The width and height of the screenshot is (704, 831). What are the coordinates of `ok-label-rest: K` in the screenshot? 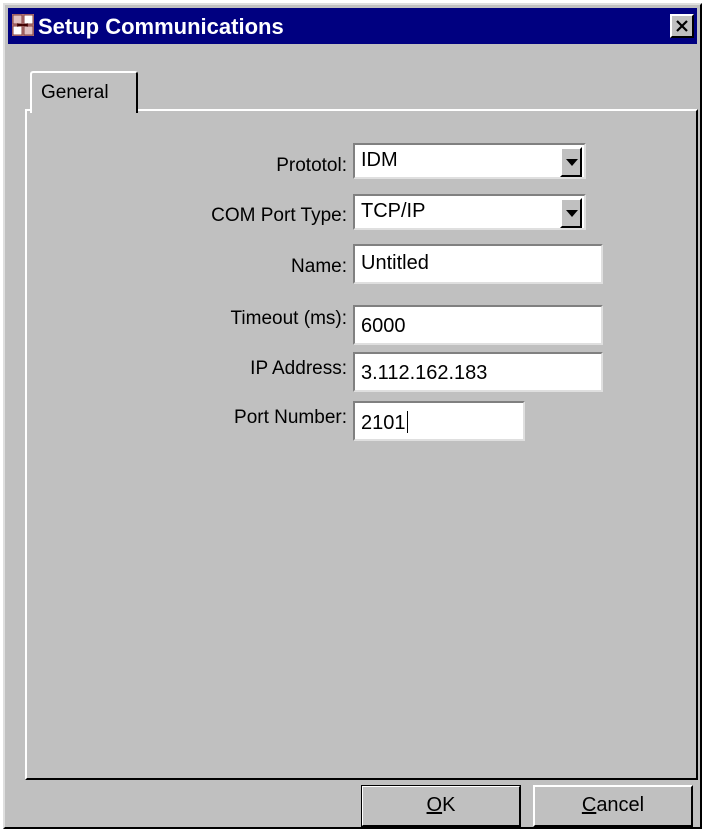 It's located at (449, 805).